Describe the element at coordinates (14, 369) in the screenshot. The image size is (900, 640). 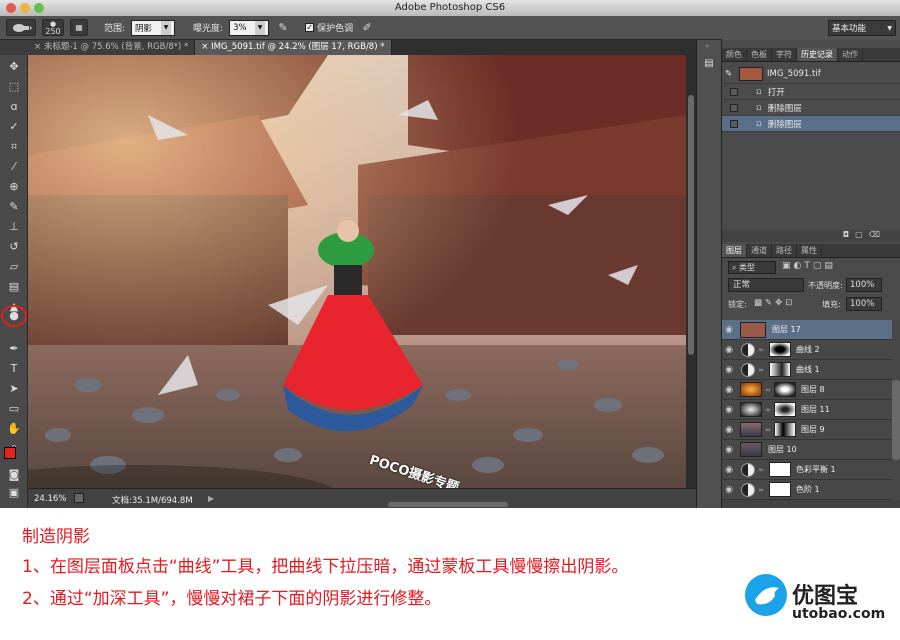
I see `type-tool: T` at that location.